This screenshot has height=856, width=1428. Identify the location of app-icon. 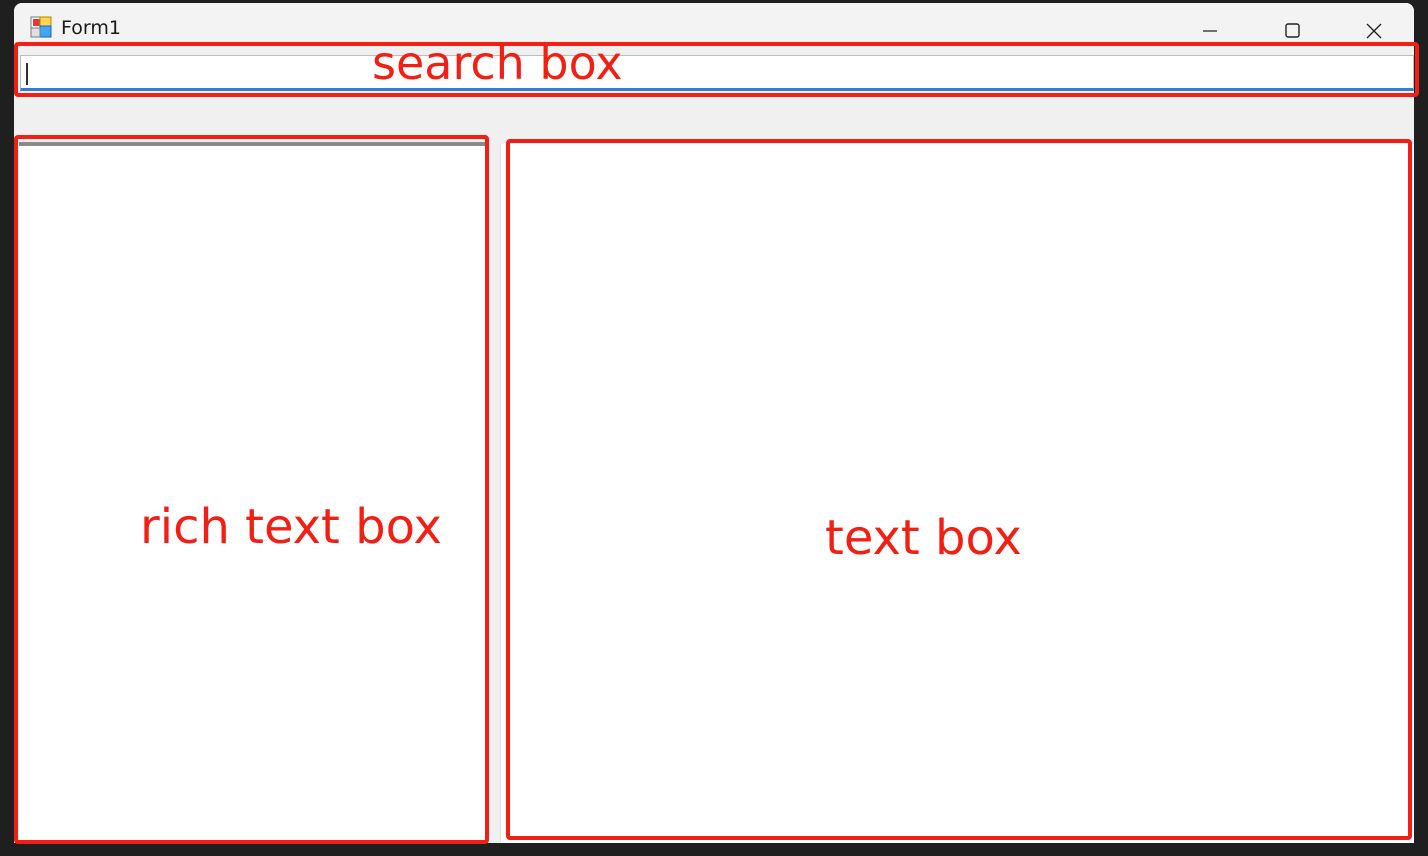
(41, 27).